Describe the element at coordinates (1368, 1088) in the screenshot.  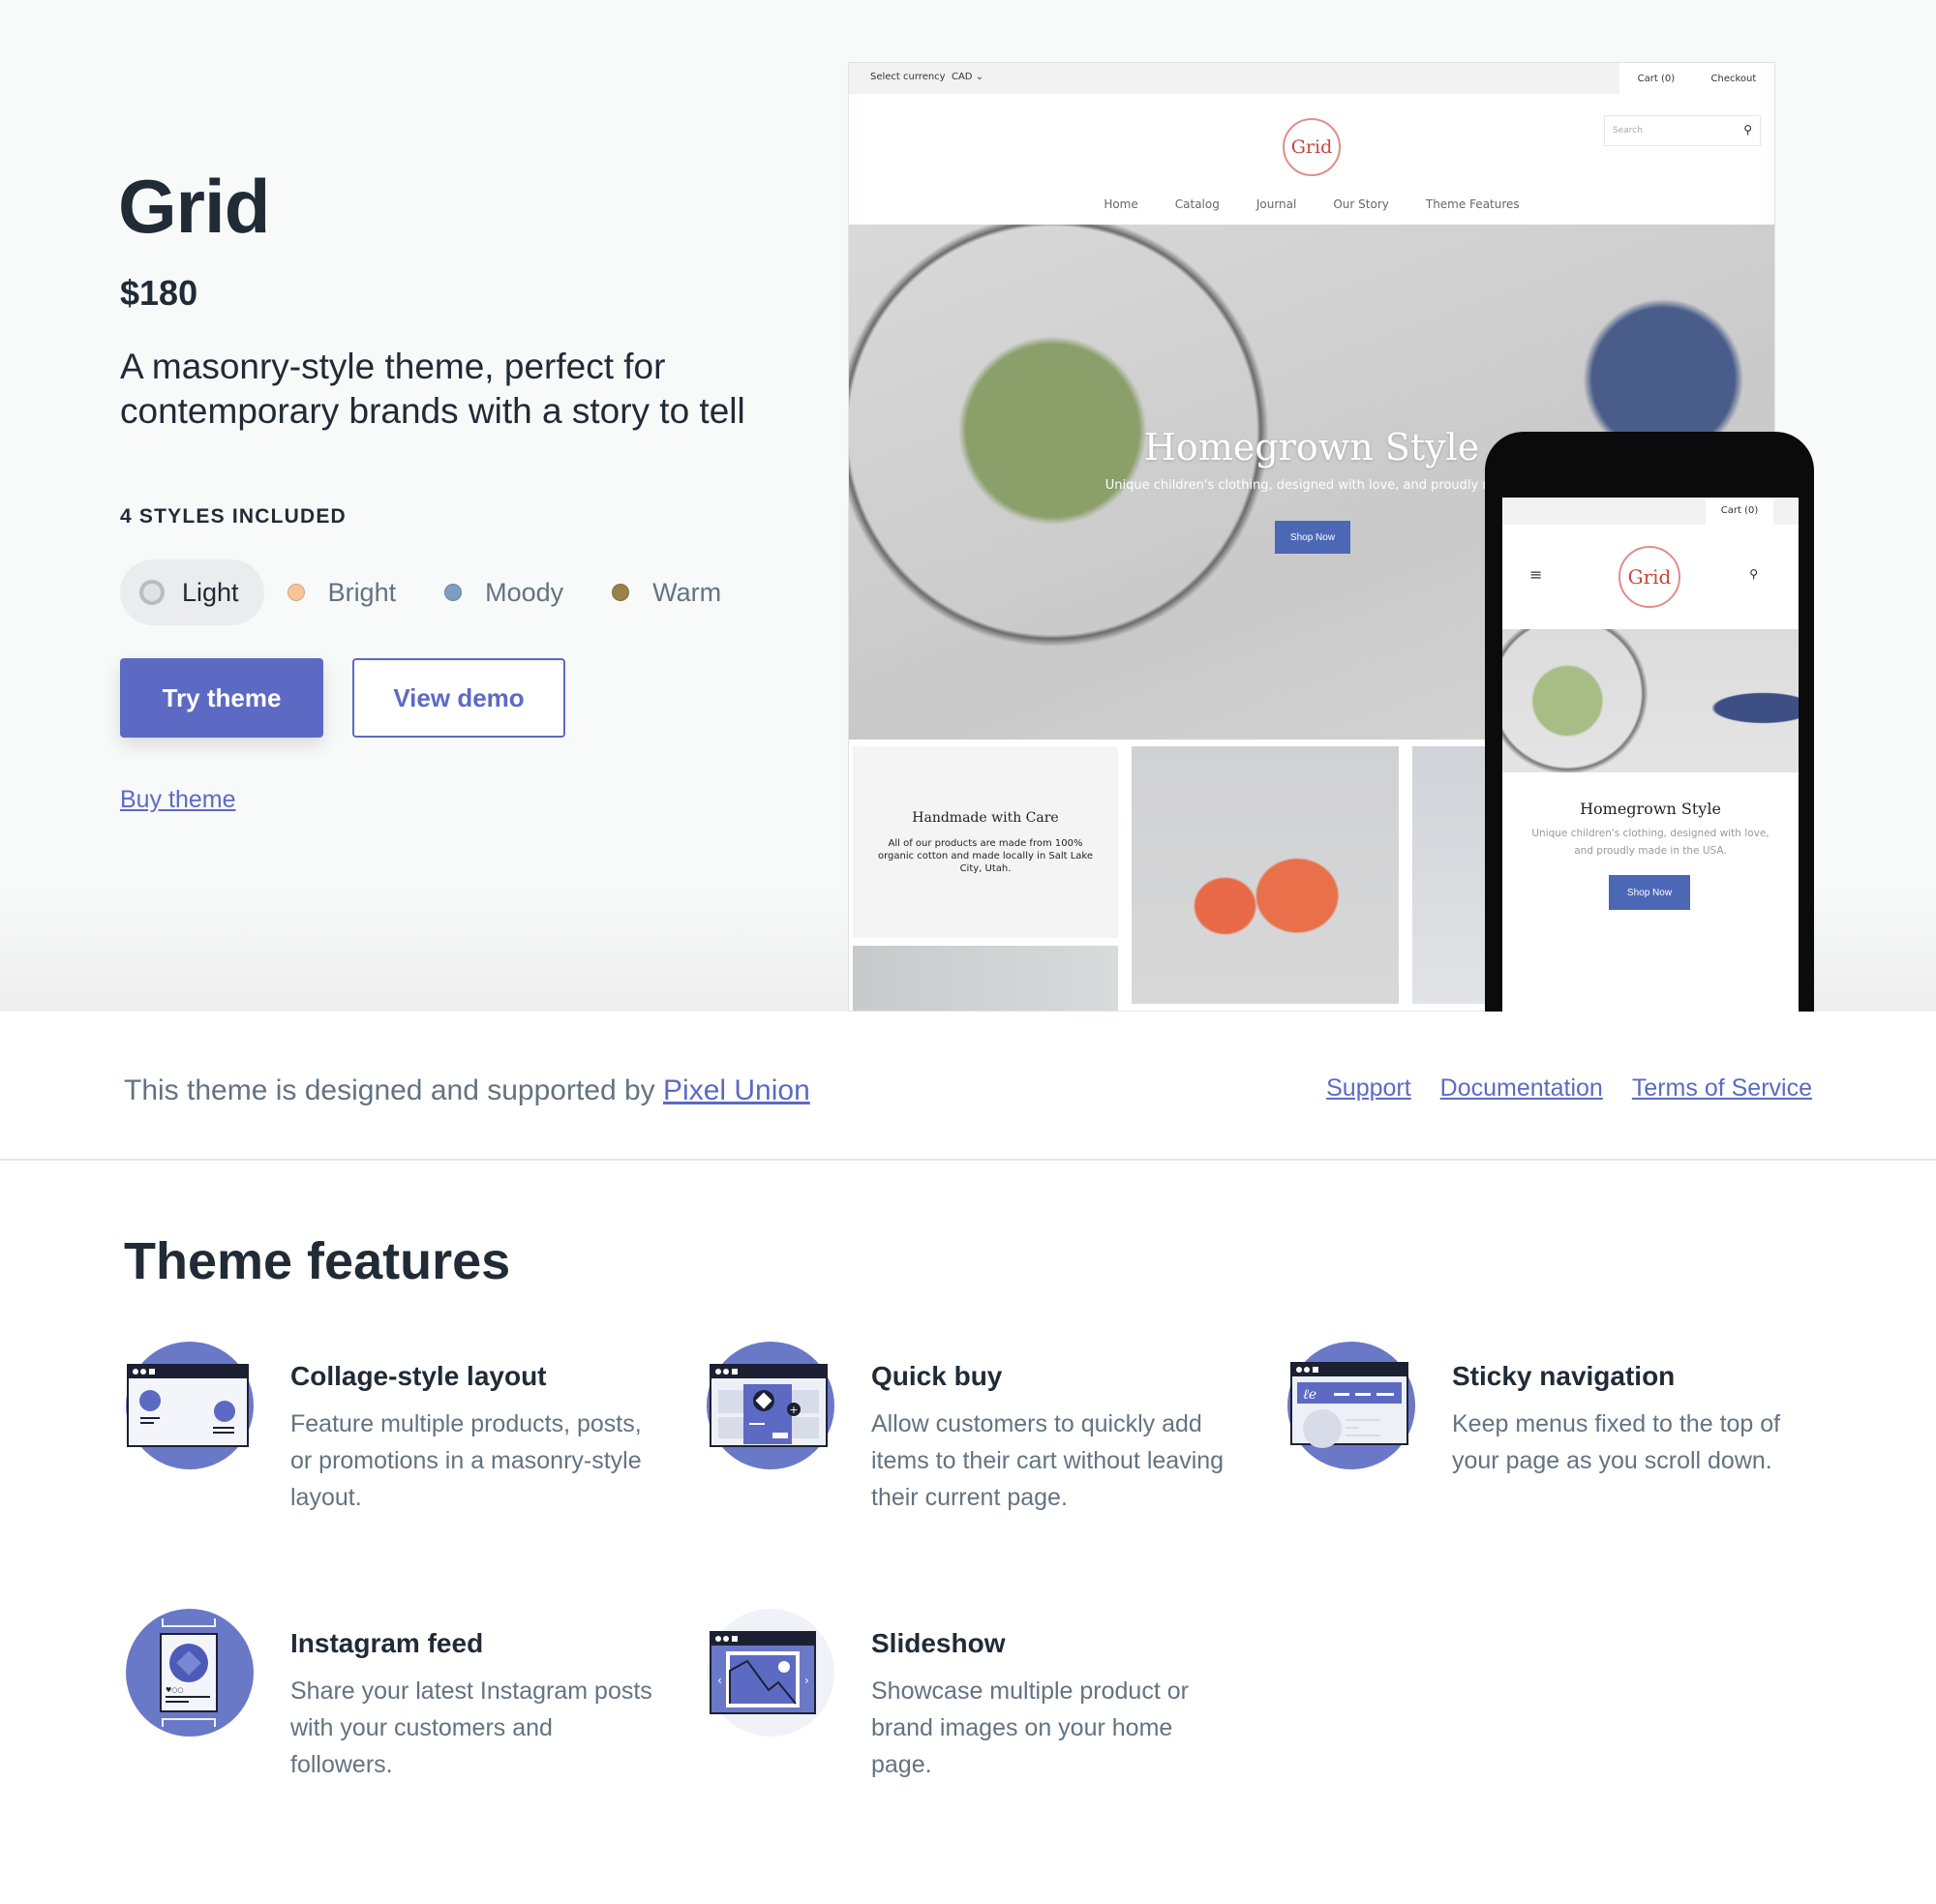
I see `support-link: Support` at that location.